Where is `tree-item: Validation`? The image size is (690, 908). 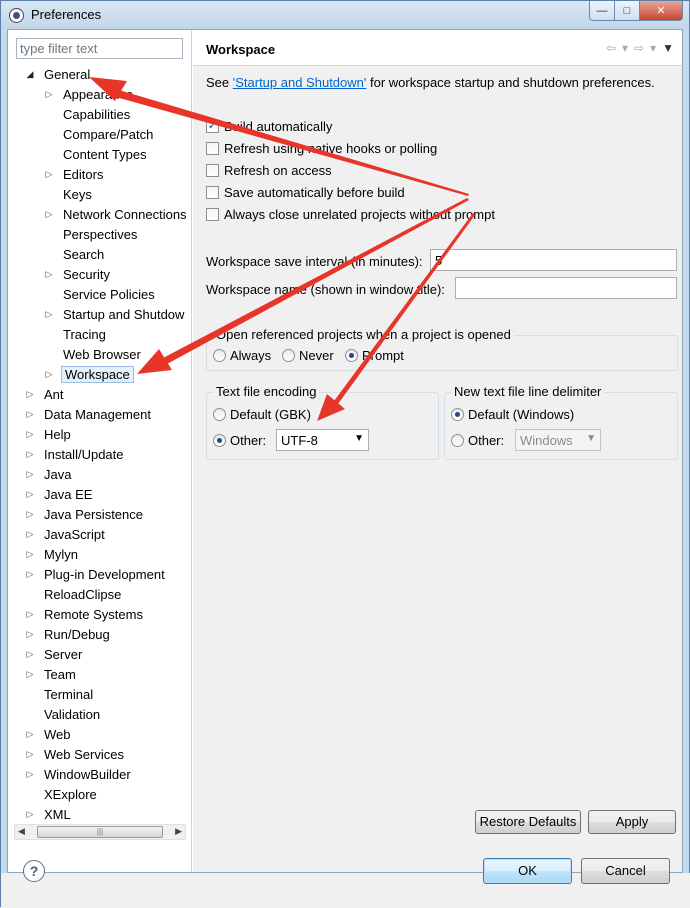
tree-item: Validation is located at coordinates (63, 714).